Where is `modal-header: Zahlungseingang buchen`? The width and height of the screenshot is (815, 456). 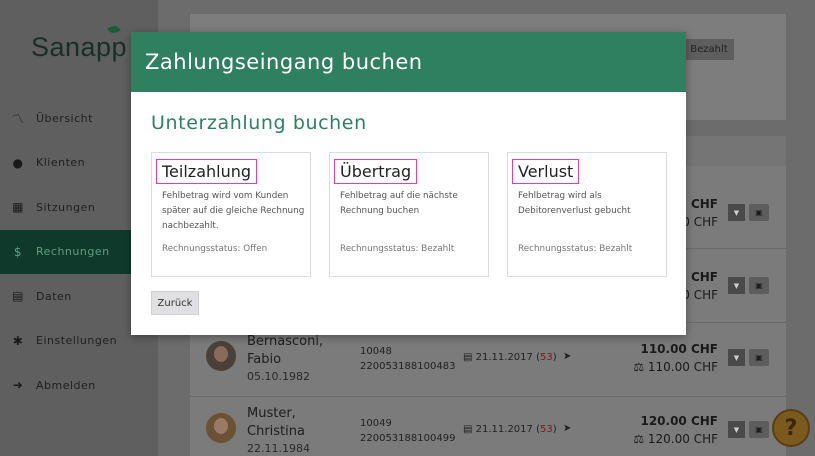 modal-header: Zahlungseingang buchen is located at coordinates (408, 62).